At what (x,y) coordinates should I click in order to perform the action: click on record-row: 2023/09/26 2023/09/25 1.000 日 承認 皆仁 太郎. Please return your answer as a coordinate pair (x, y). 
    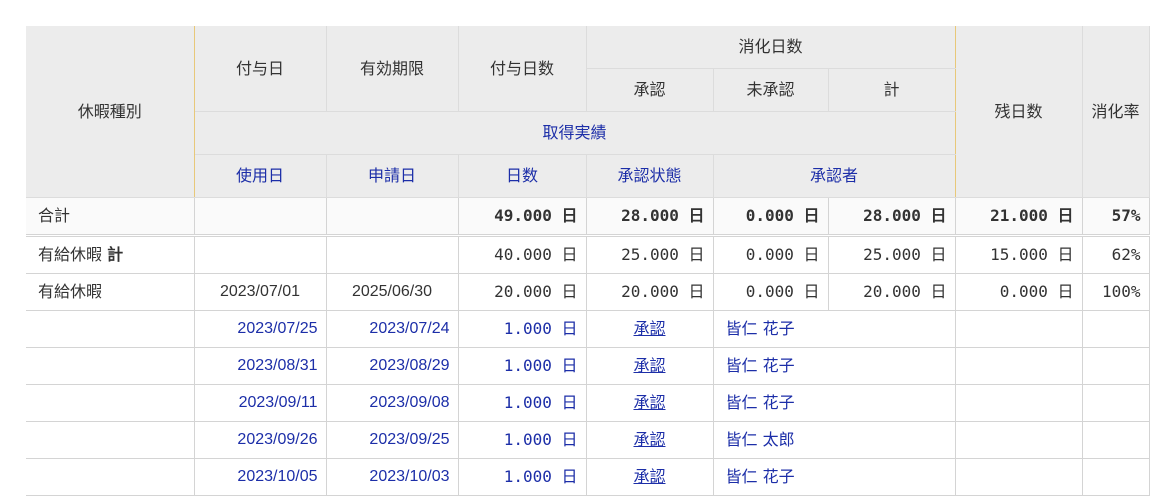
    Looking at the image, I should click on (588, 440).